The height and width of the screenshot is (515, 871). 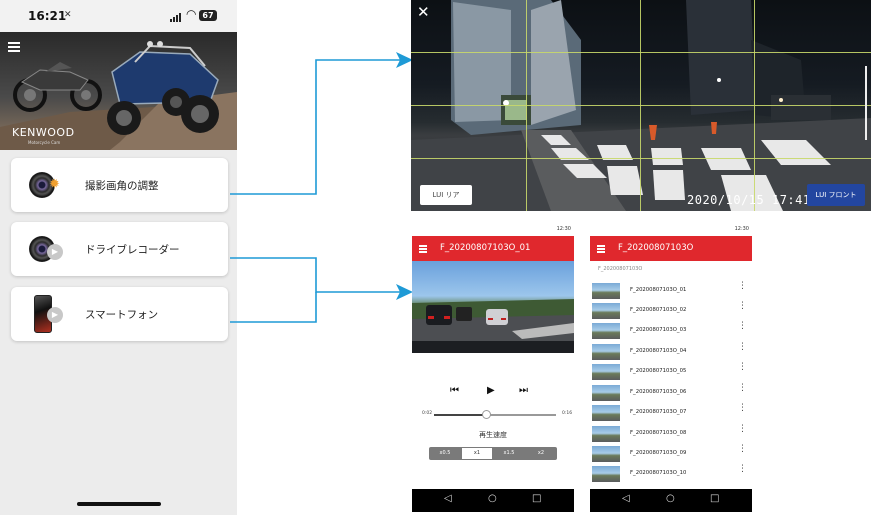 What do you see at coordinates (658, 310) in the screenshot?
I see `file-name: F_20200807103O_02` at bounding box center [658, 310].